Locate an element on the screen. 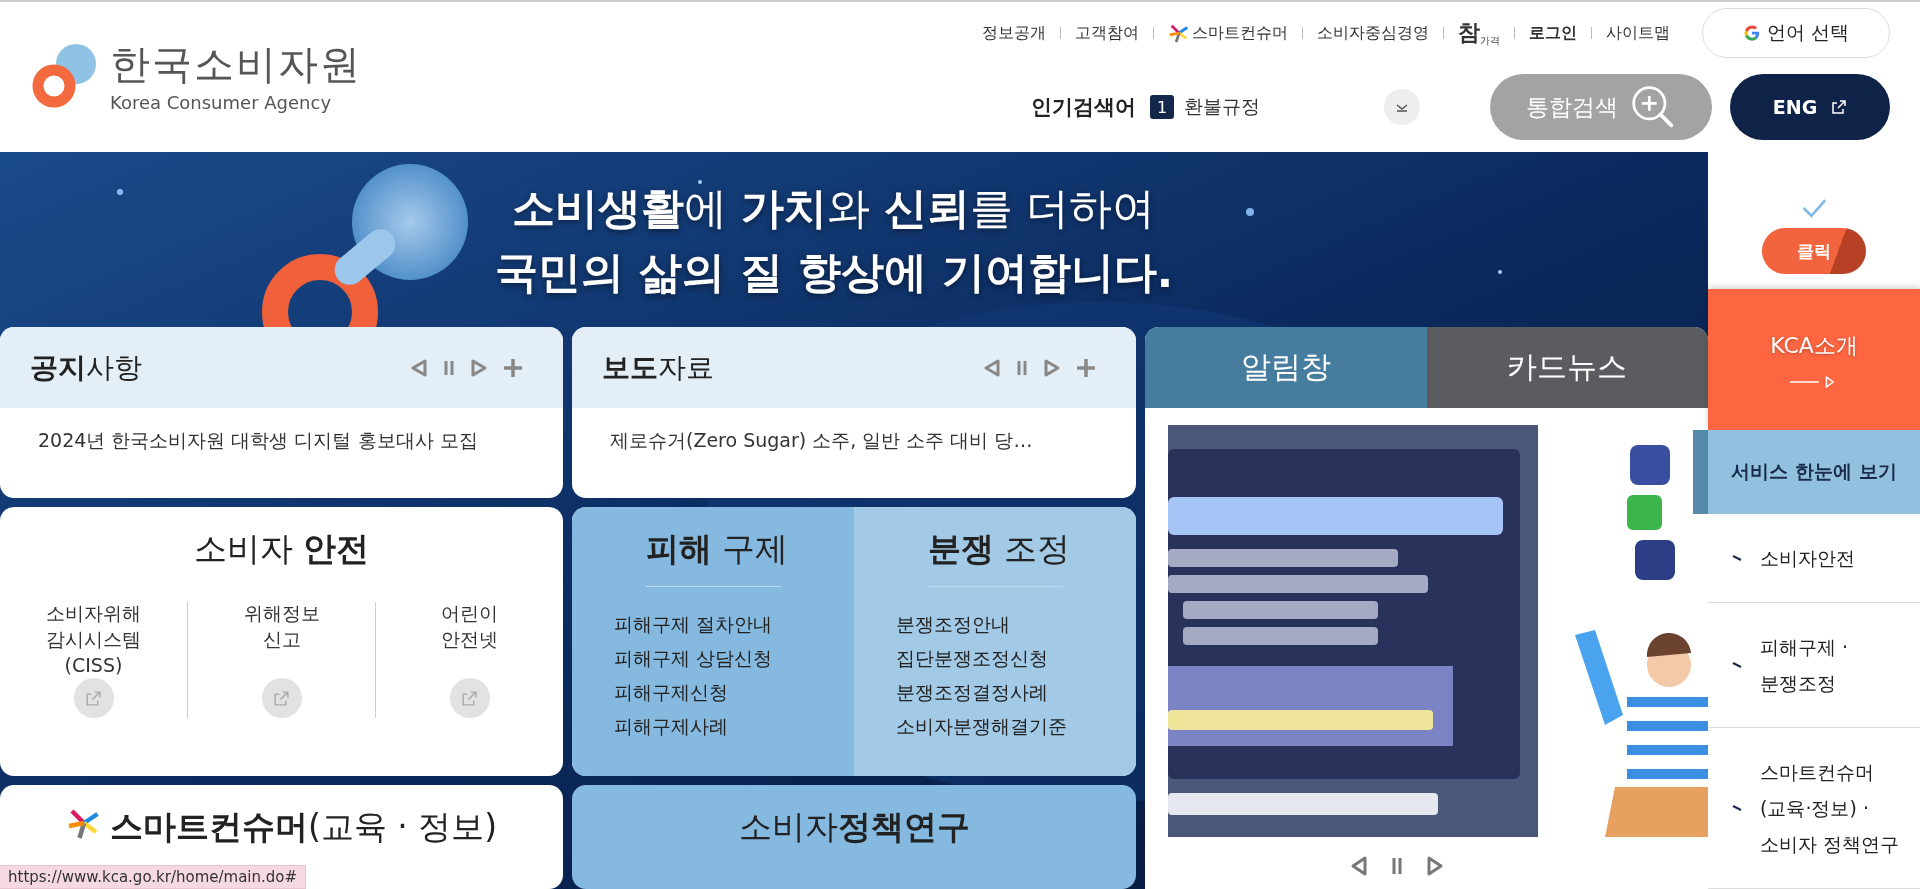  top-link: 사이트맵 is located at coordinates (1638, 33).